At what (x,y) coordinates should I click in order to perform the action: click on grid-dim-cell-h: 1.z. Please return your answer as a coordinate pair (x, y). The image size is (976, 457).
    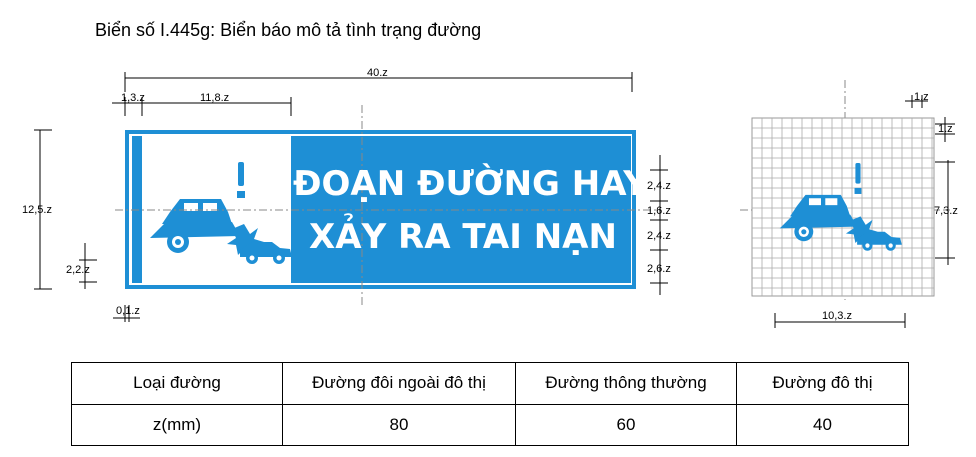
    Looking at the image, I should click on (921, 97).